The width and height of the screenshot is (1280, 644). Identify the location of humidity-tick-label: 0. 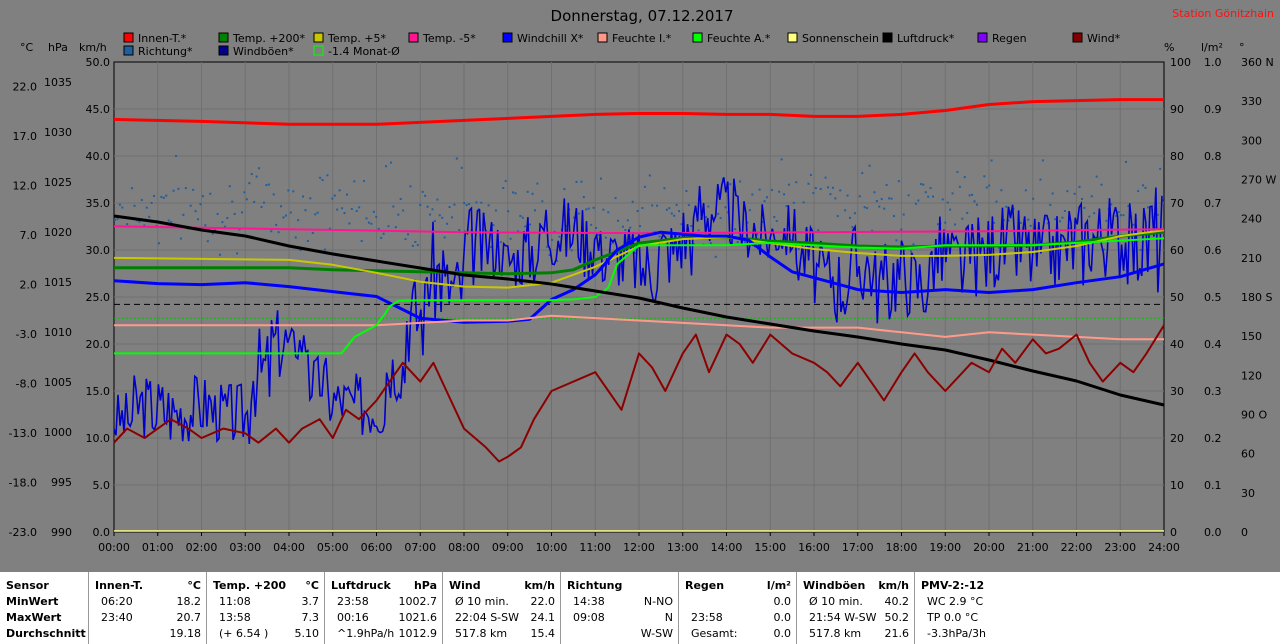
(1173, 532).